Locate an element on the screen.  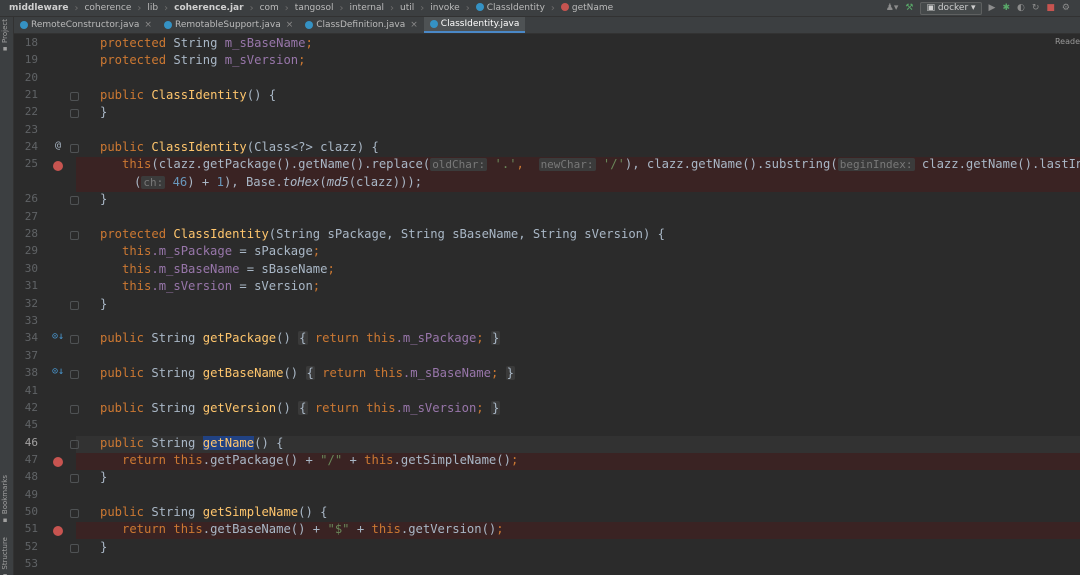
line-number: 42 is located at coordinates (26, 407).